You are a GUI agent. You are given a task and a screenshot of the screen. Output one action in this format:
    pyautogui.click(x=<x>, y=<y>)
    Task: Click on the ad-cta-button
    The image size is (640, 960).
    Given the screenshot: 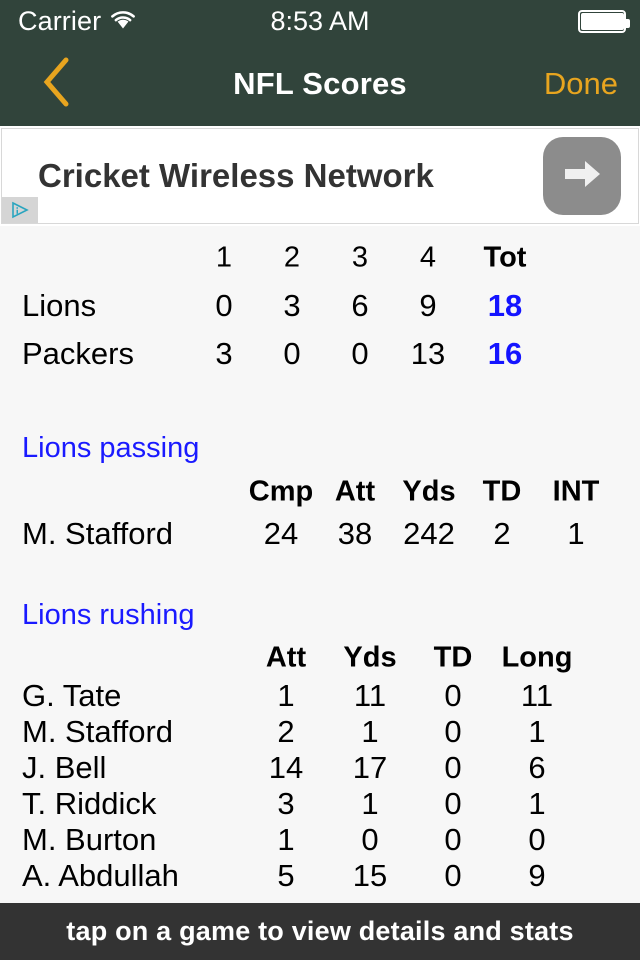 What is the action you would take?
    pyautogui.click(x=582, y=176)
    